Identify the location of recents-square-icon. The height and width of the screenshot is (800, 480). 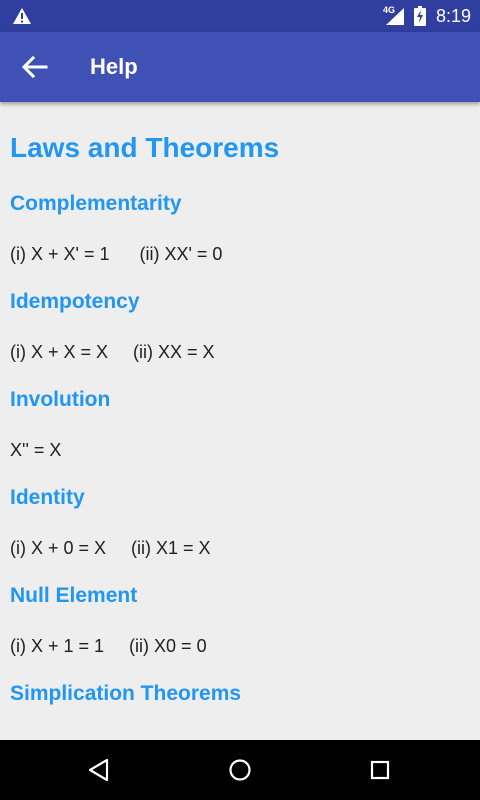
(380, 770).